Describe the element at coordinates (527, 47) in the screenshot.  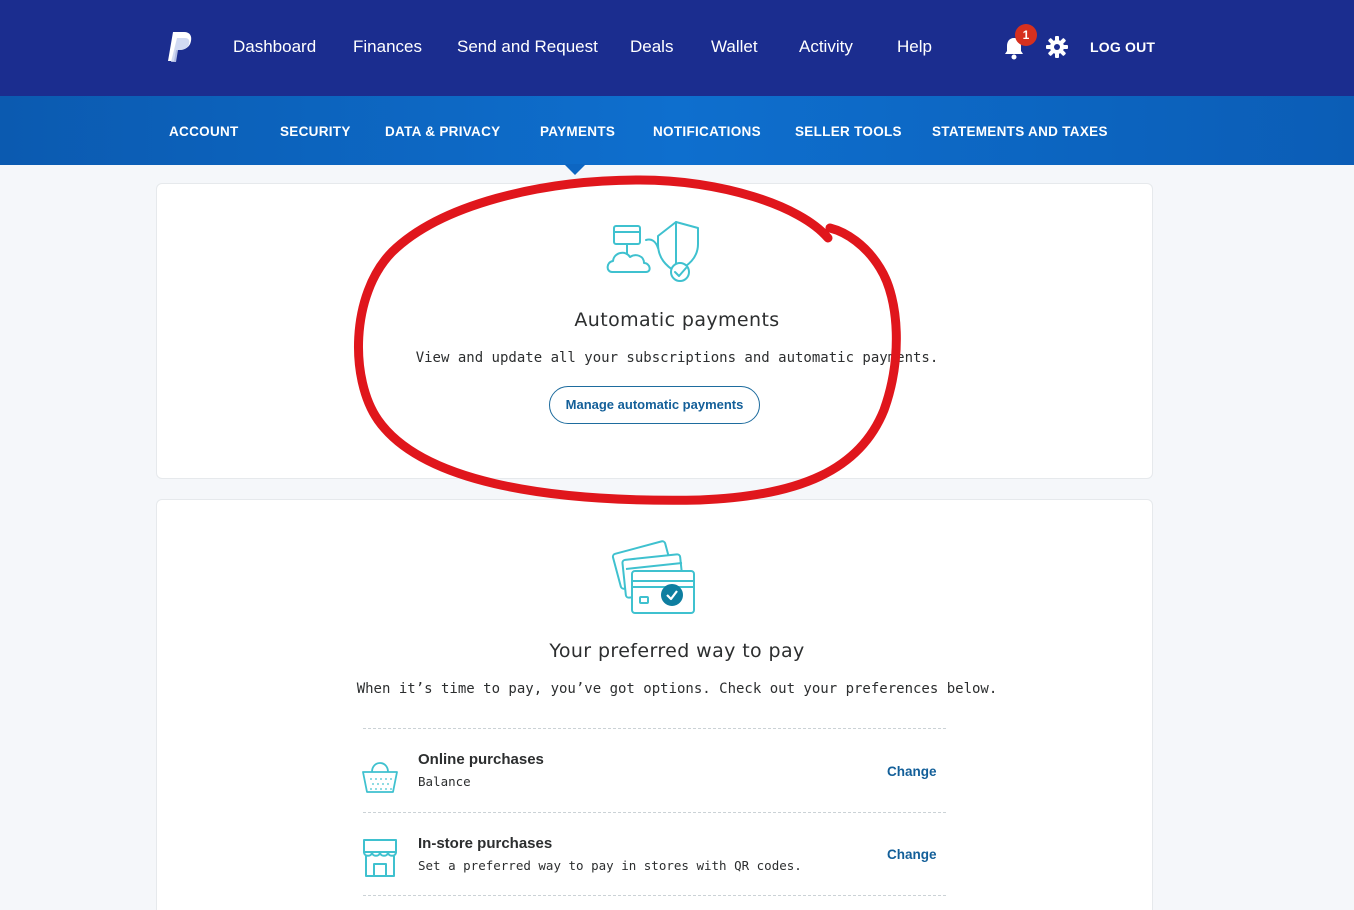
I see `nav-send-and-request: Send and Request` at that location.